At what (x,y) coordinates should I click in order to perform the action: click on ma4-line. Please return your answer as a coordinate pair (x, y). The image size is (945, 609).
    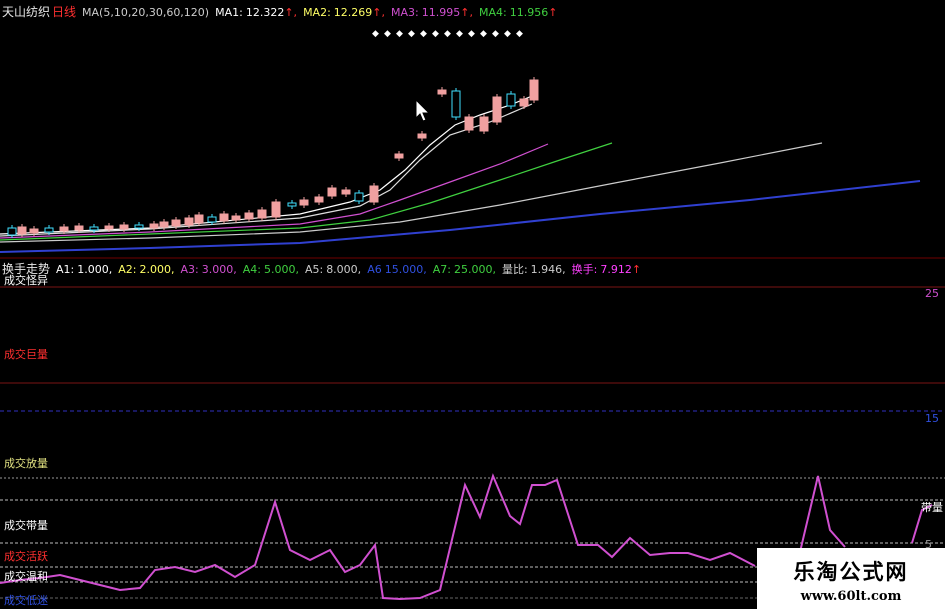
    Looking at the image, I should click on (306, 191).